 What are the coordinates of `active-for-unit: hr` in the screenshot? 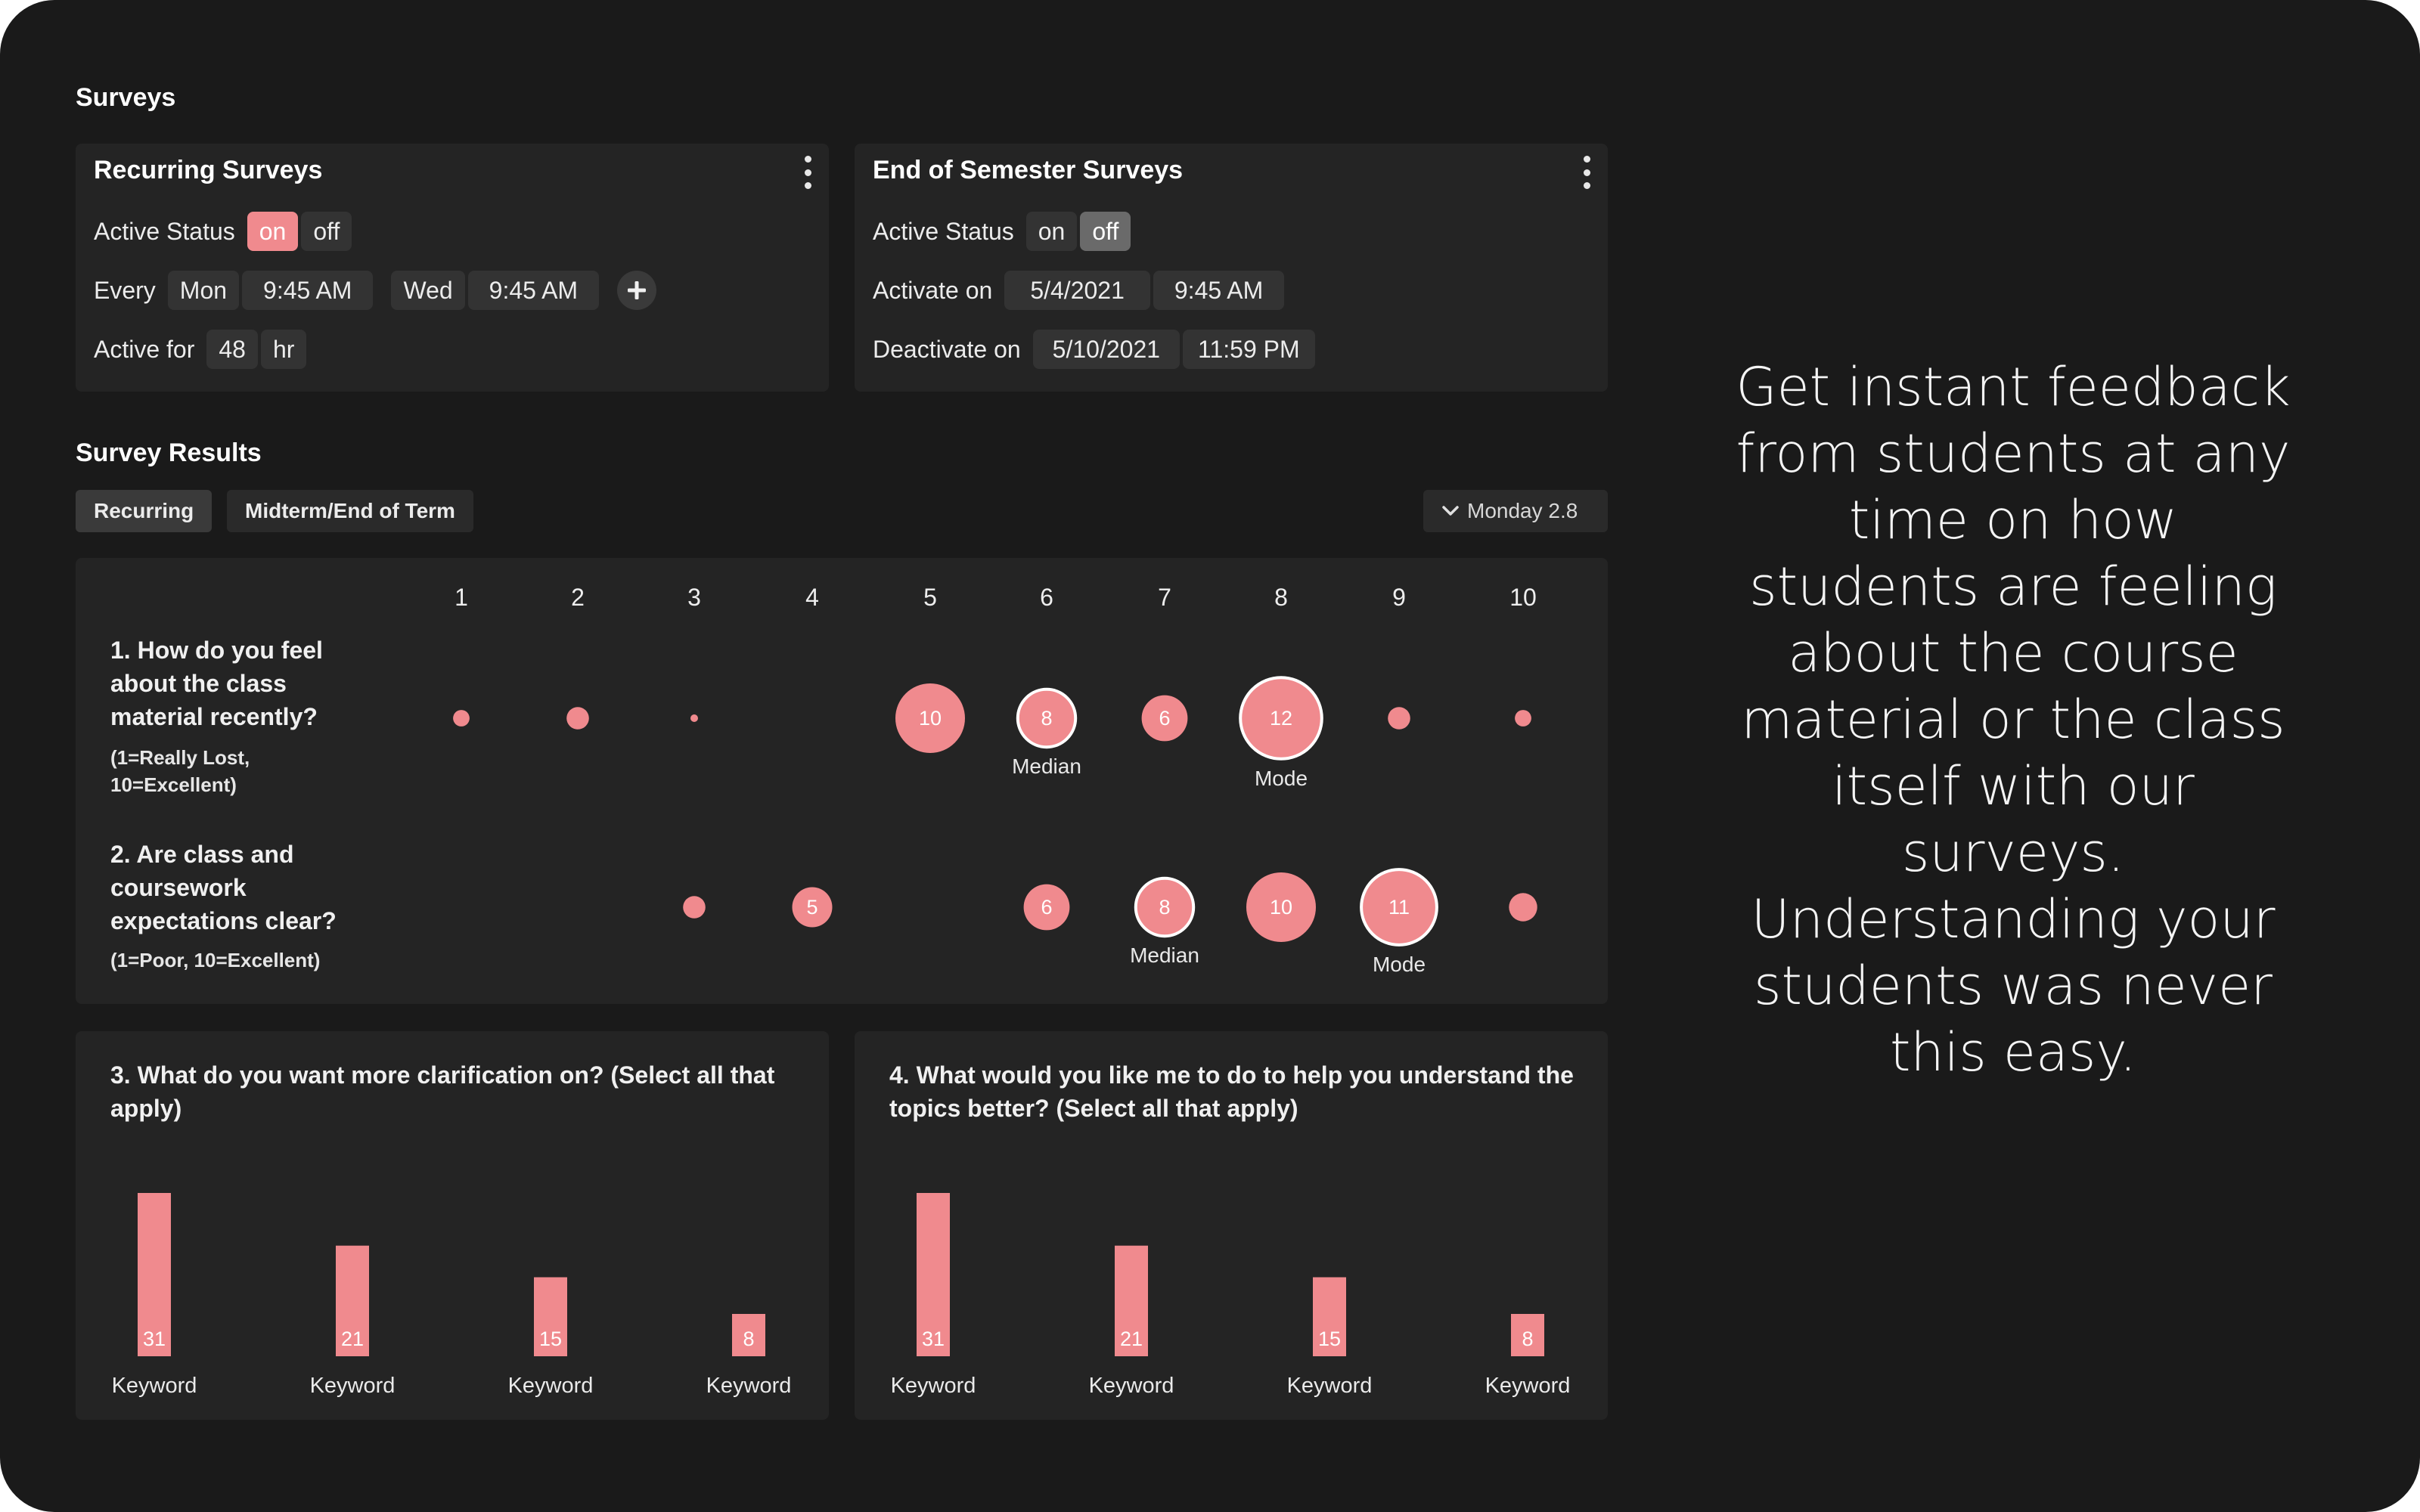 It's located at (283, 349).